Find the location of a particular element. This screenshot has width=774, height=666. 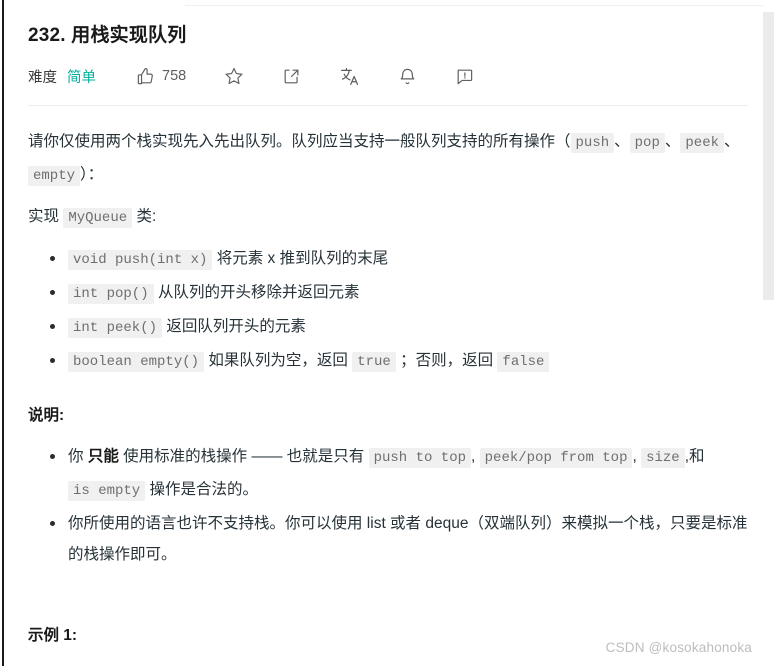

translate-icon is located at coordinates (349, 76).